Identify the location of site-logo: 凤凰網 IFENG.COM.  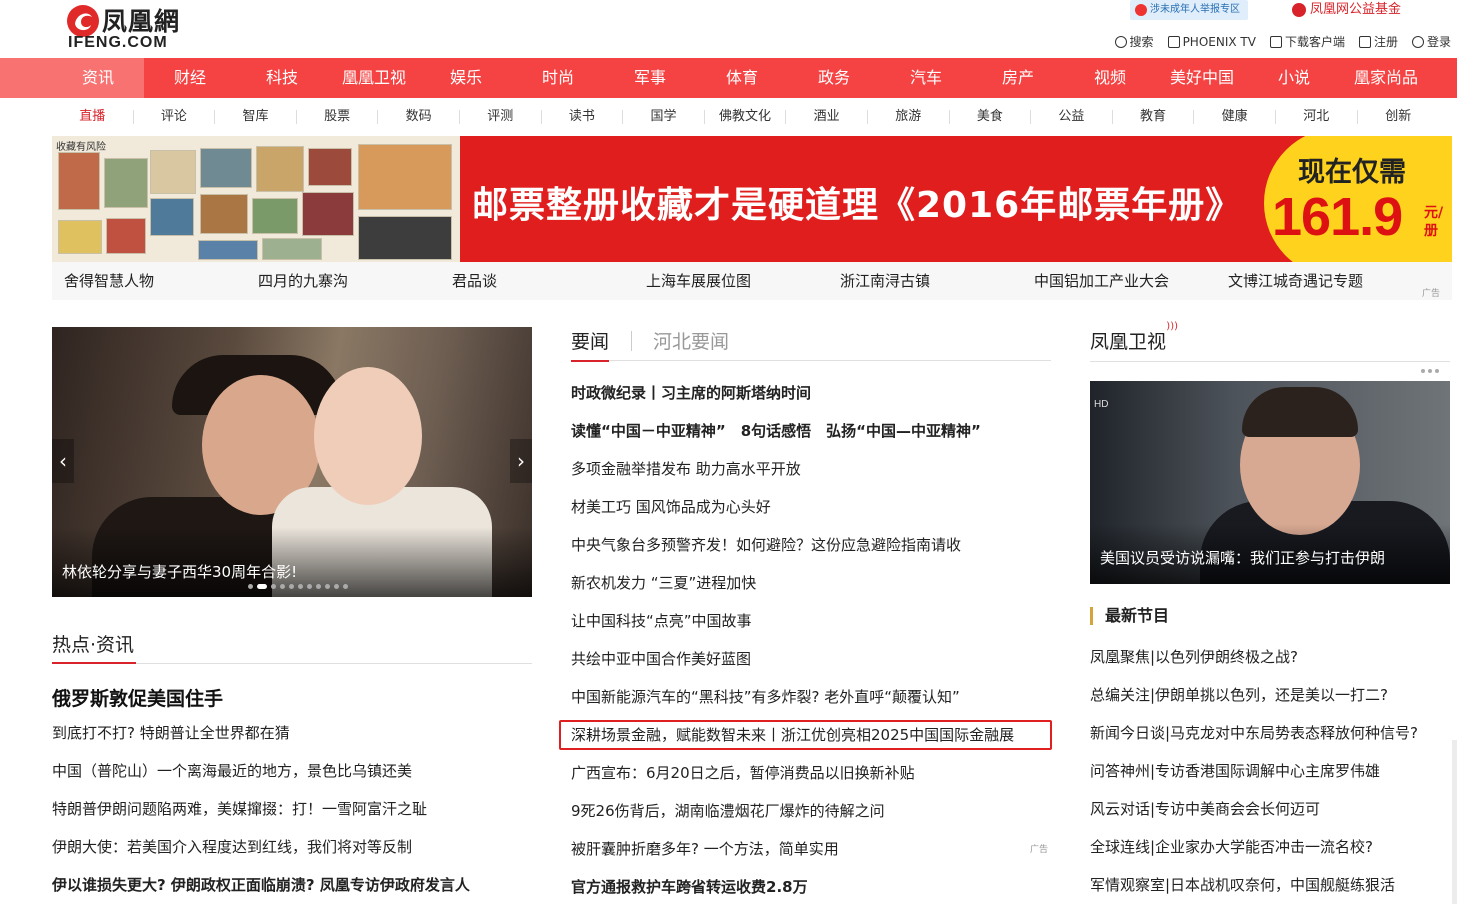
(136, 28).